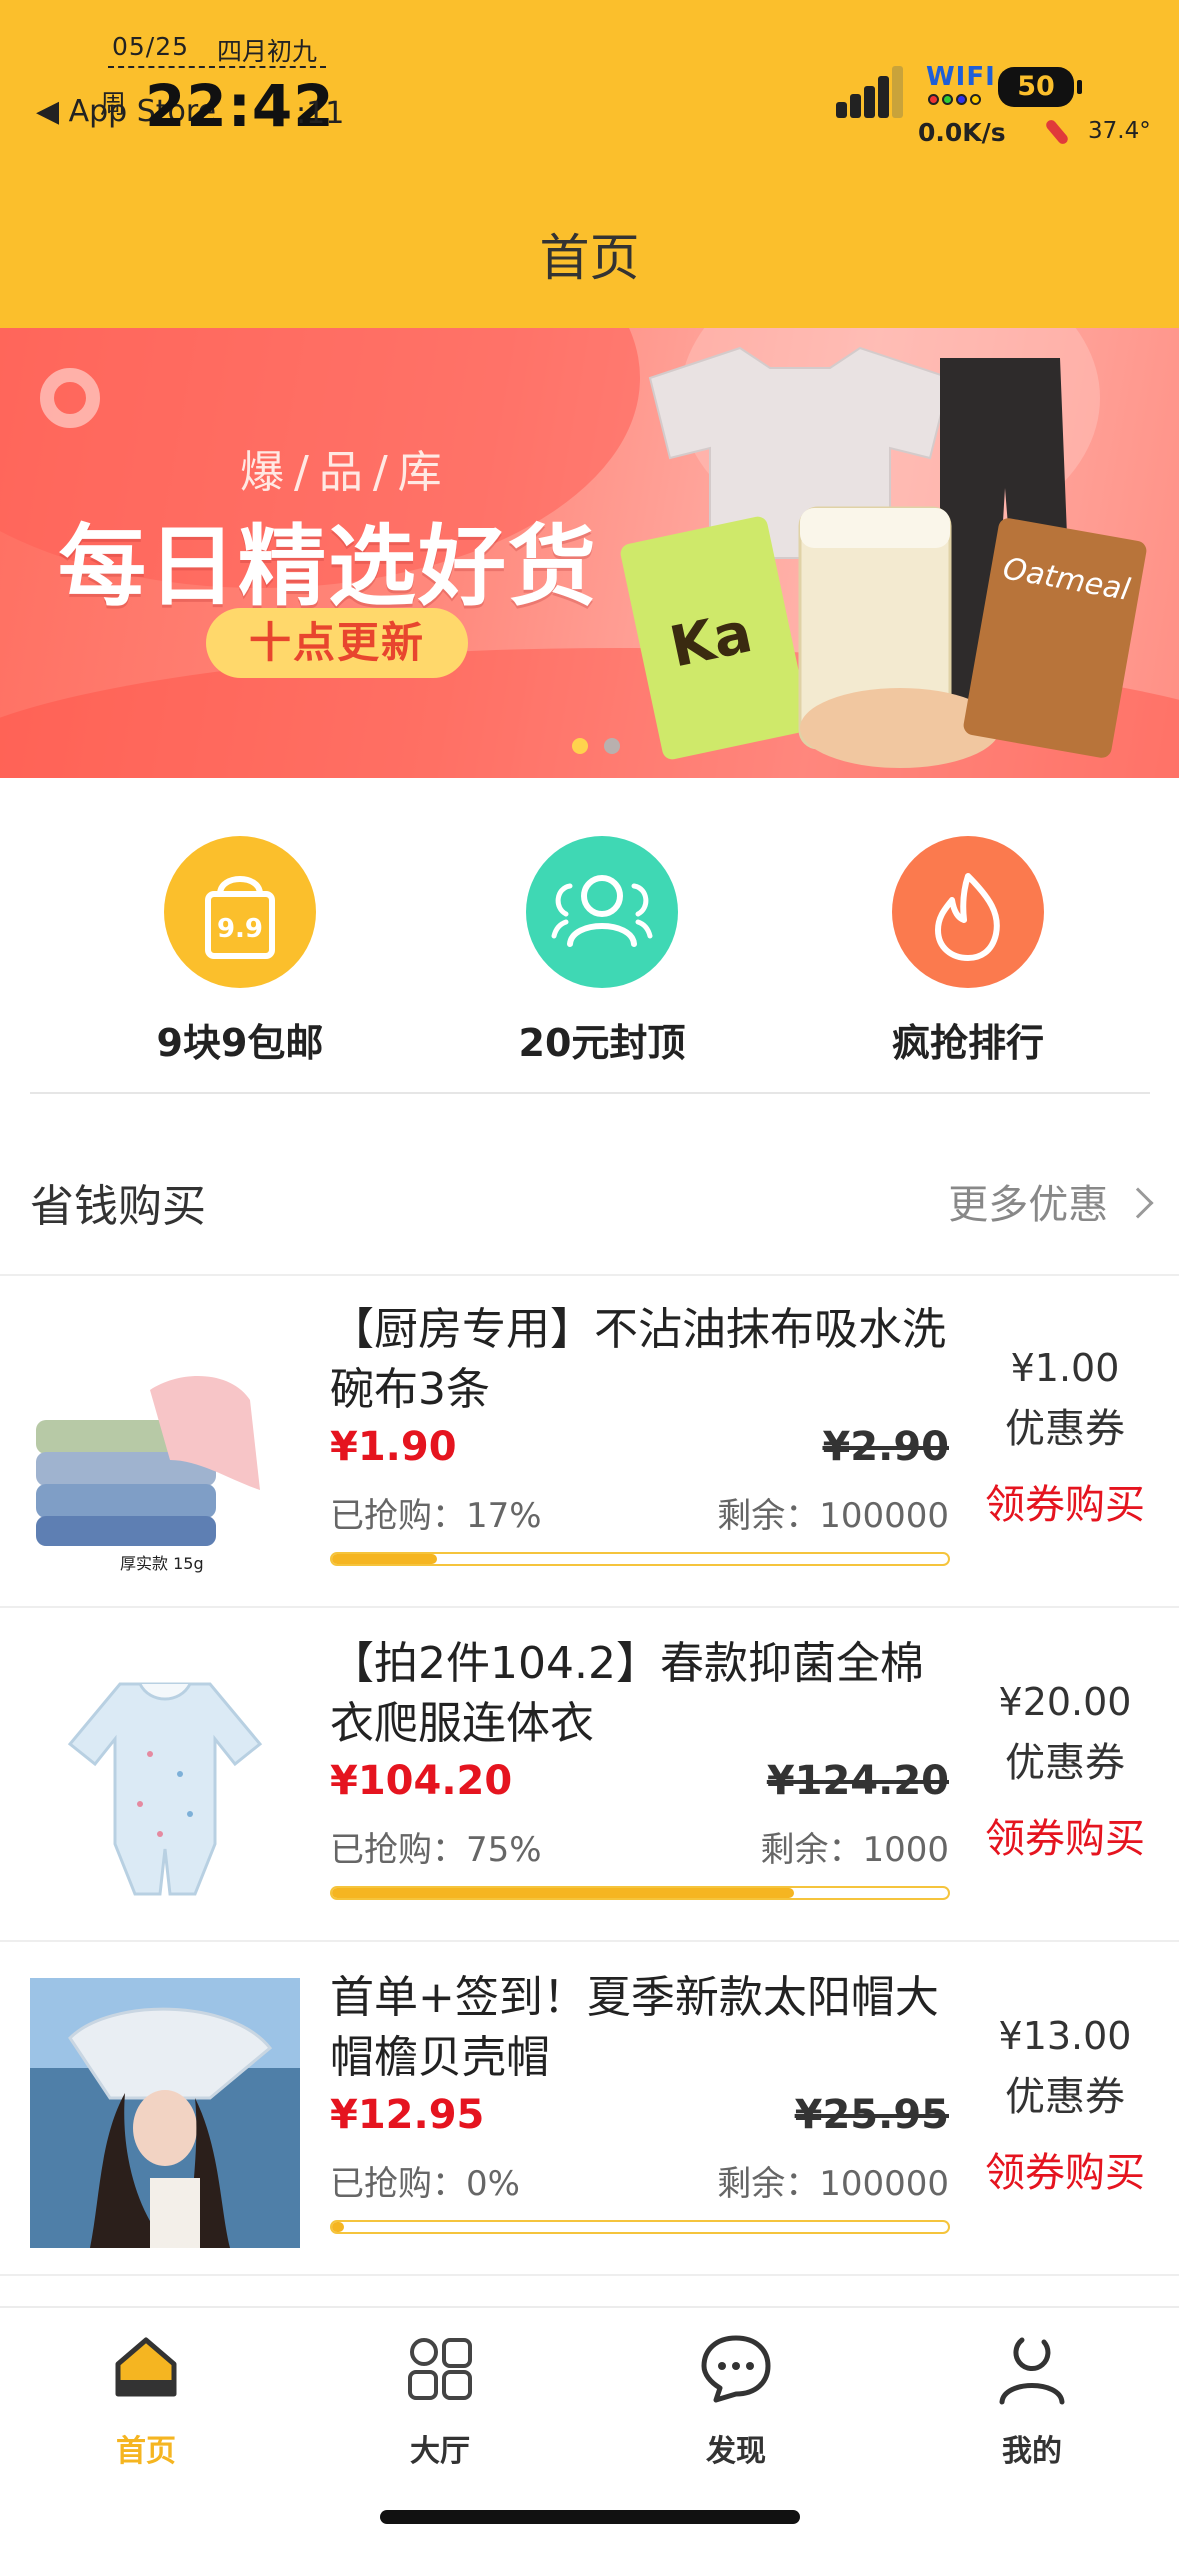  I want to click on product-original-price: ¥124.20, so click(857, 1781).